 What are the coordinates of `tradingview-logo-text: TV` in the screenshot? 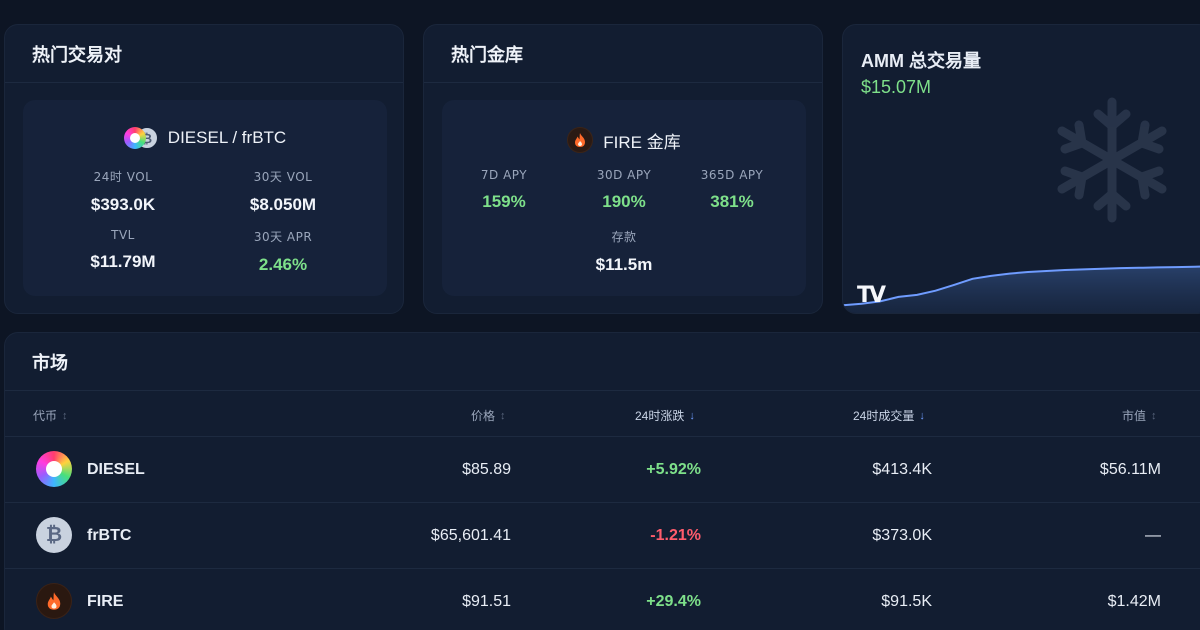 It's located at (871, 295).